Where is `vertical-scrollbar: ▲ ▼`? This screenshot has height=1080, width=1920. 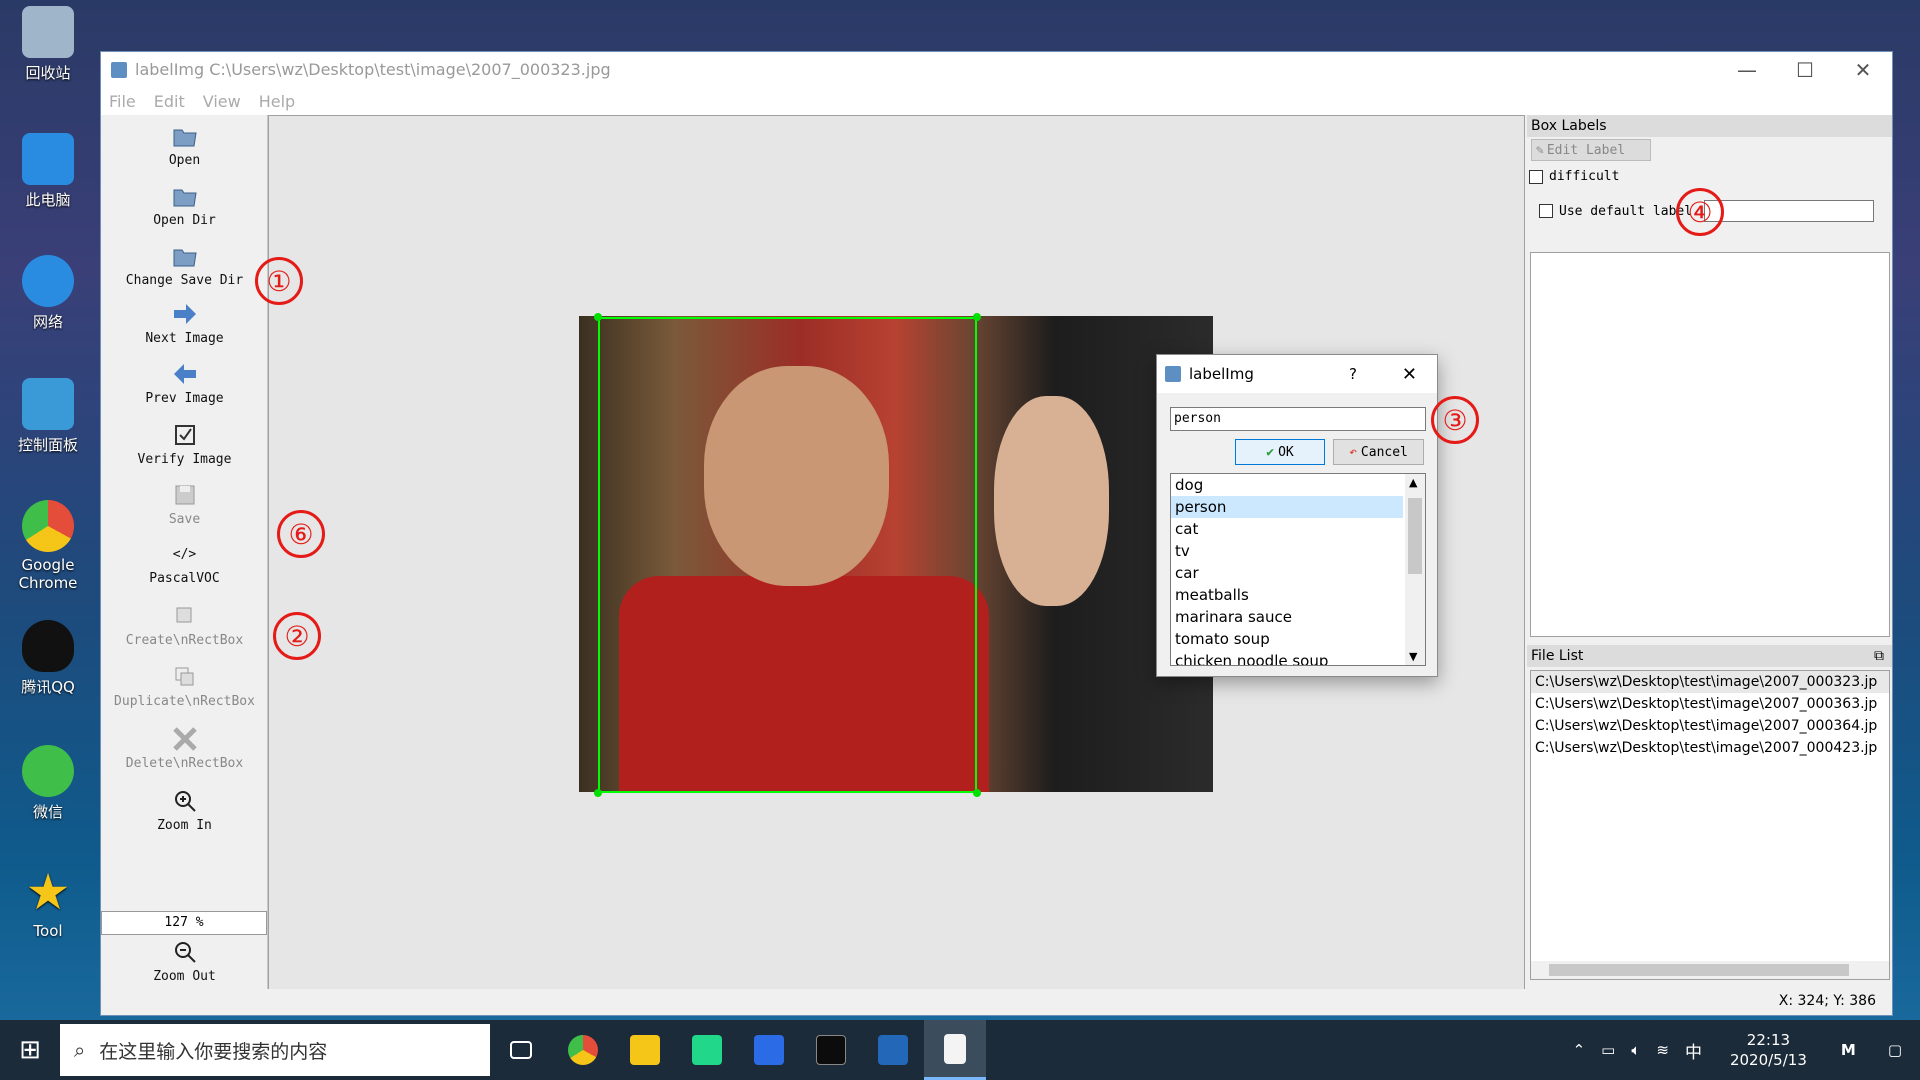
vertical-scrollbar: ▲ ▼ is located at coordinates (1415, 569).